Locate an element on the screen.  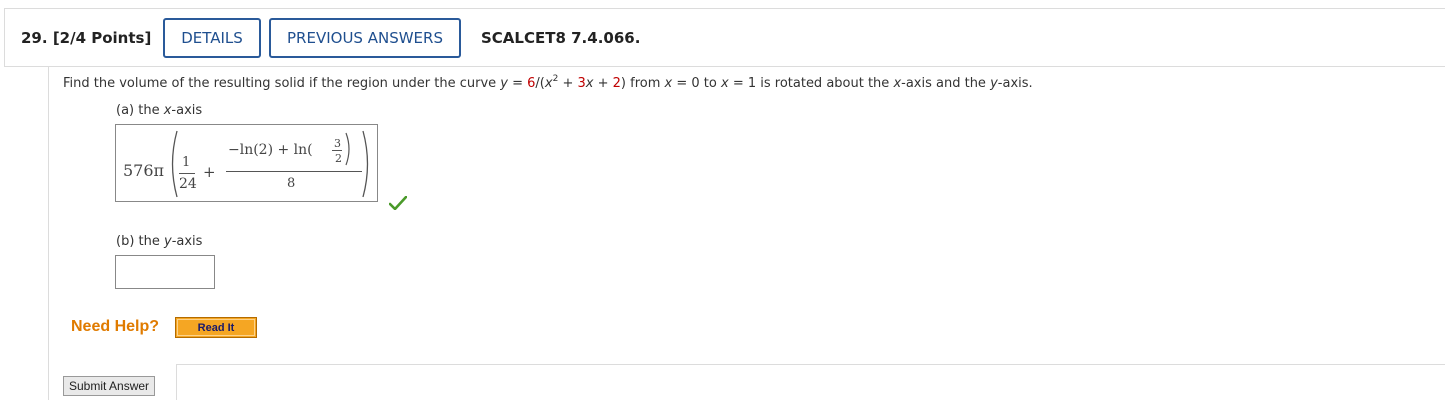
frac1-denominator: 24 is located at coordinates (188, 184).